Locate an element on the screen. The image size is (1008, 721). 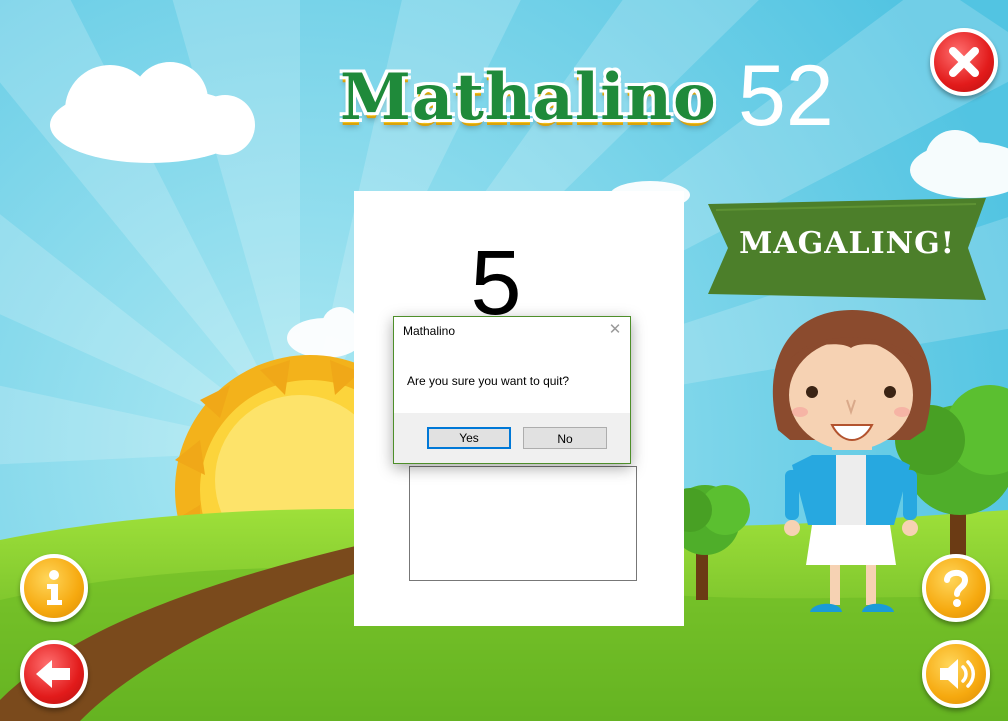
close-icon is located at coordinates (964, 62).